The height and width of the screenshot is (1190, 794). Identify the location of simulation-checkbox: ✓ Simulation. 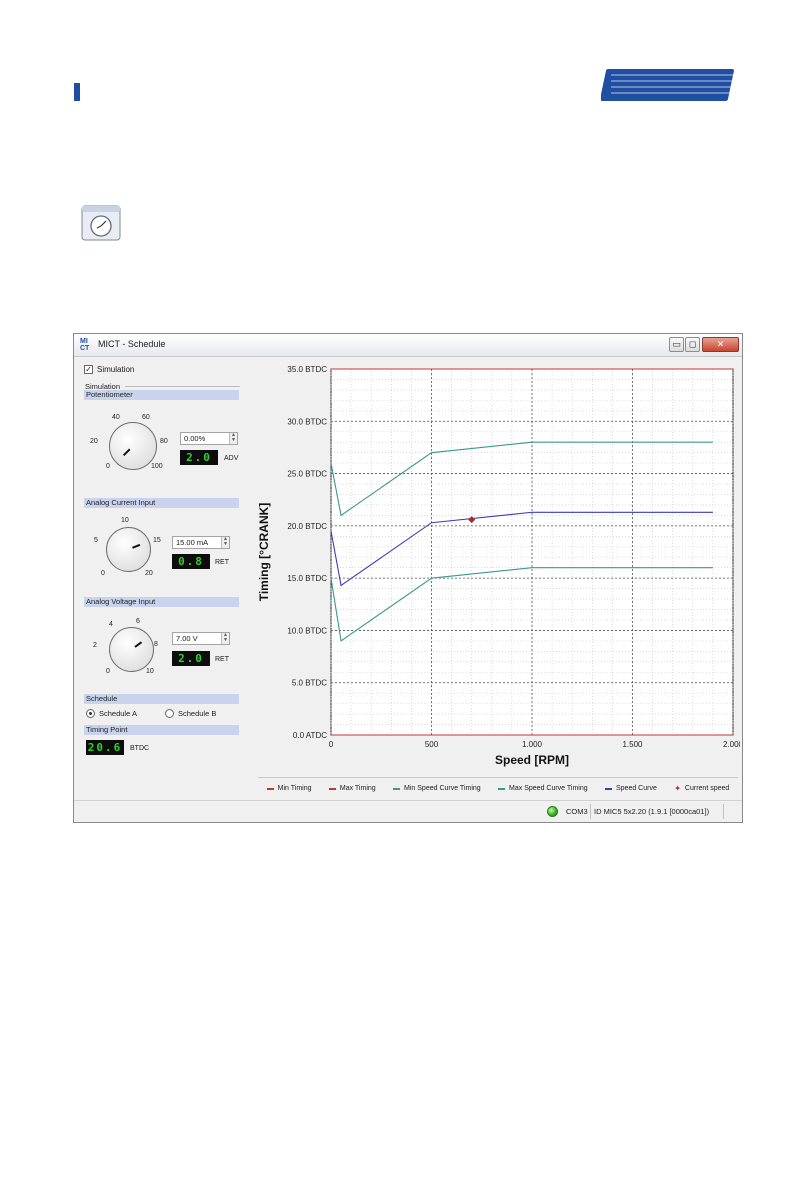
(109, 369).